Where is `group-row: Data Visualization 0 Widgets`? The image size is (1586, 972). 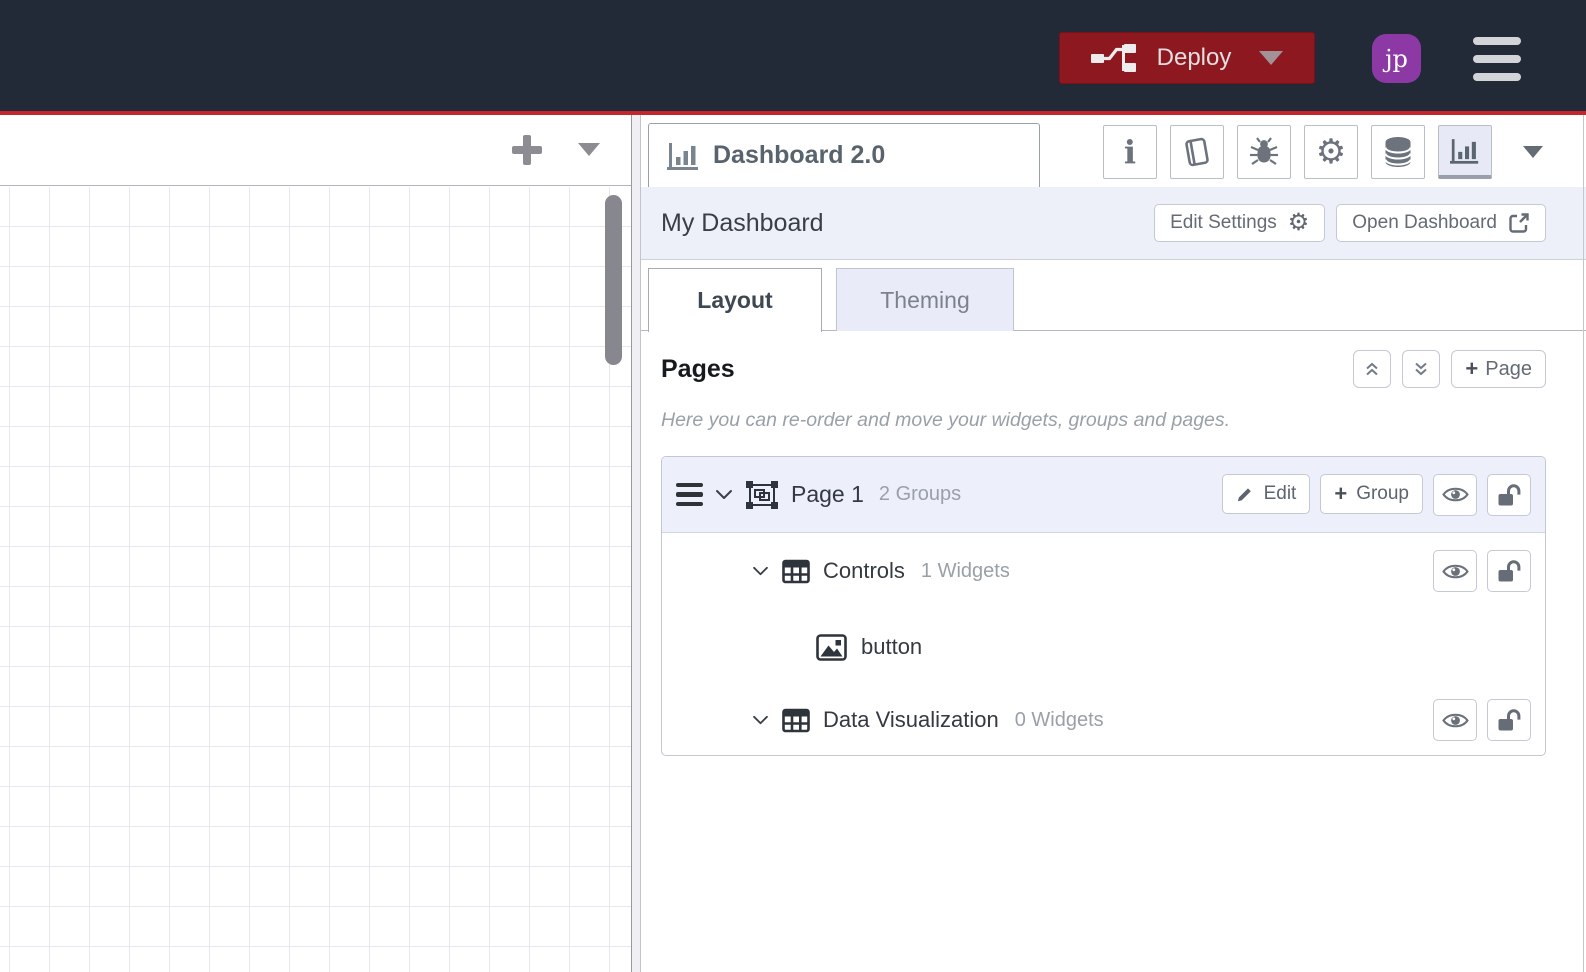 group-row: Data Visualization 0 Widgets is located at coordinates (1103, 720).